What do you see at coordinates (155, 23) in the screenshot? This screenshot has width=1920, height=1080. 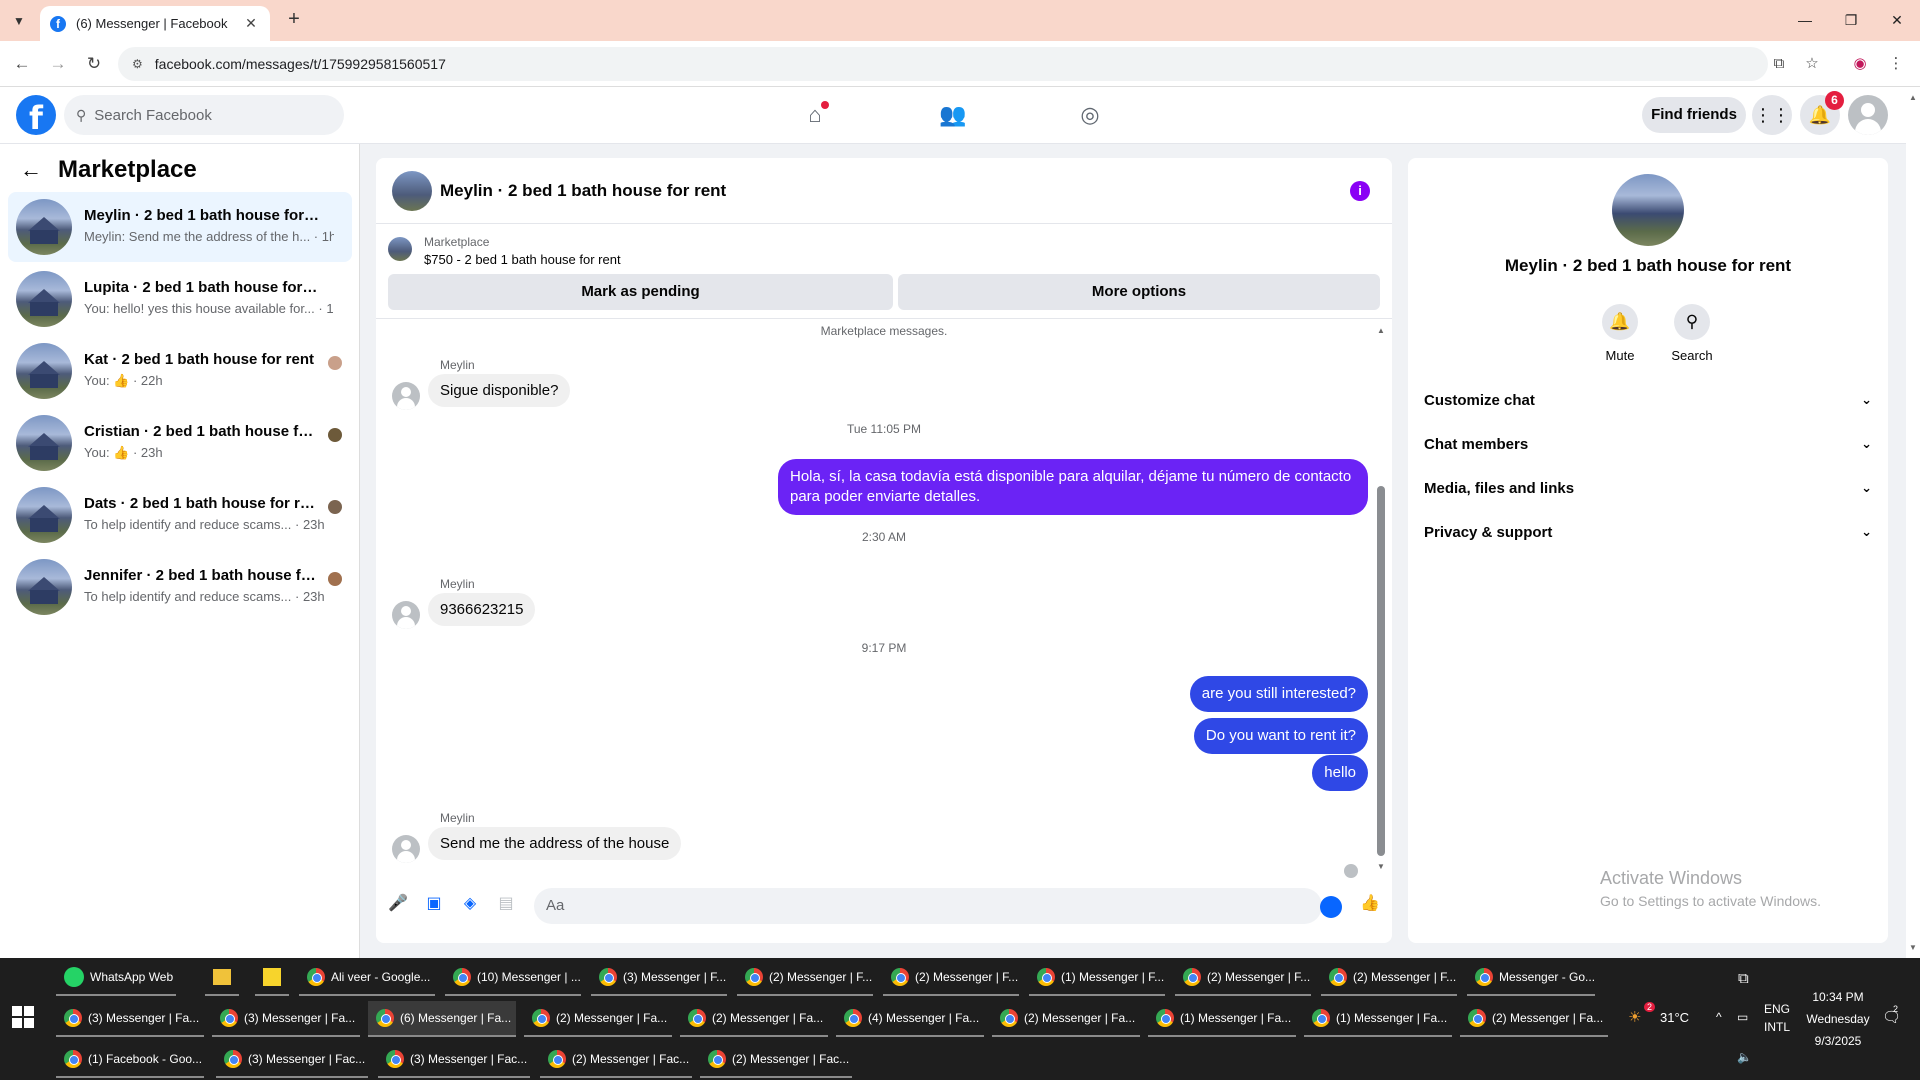 I see `browser-tab-active: f (6) Messenger | Facebook ✕` at bounding box center [155, 23].